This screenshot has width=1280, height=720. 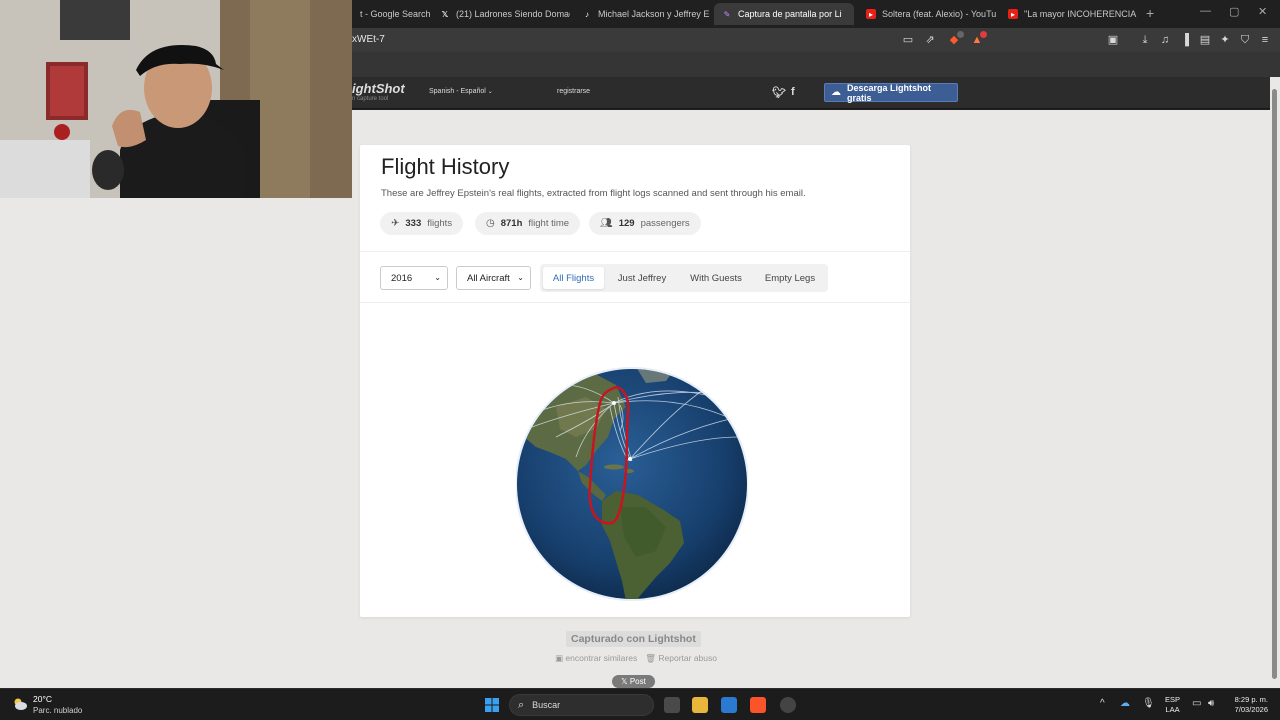 I want to click on weather-description: Parc. nublado, so click(x=57, y=710).